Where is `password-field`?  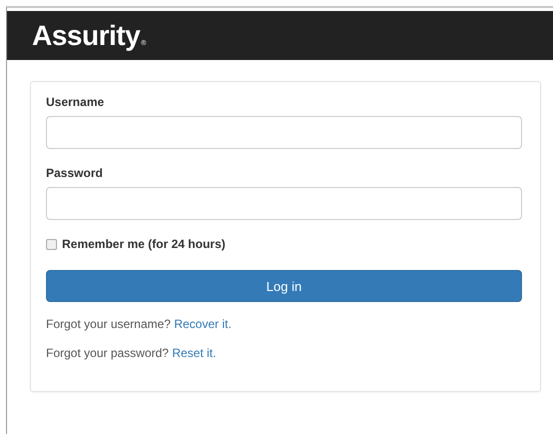 password-field is located at coordinates (284, 203).